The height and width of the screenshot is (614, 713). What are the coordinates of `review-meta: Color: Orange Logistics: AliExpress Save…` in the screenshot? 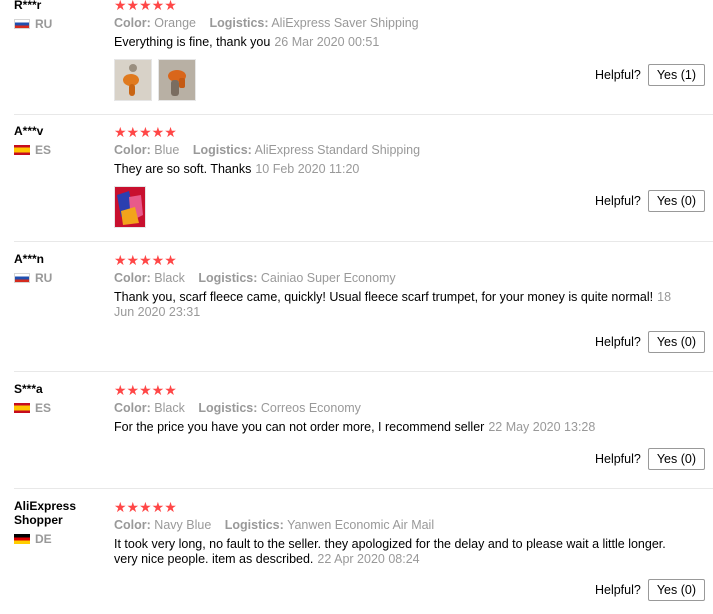 It's located at (404, 23).